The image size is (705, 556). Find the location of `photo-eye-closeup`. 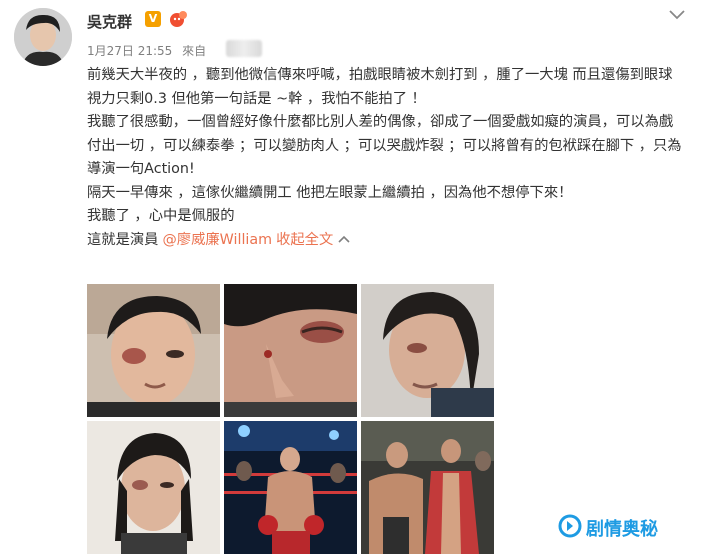

photo-eye-closeup is located at coordinates (290, 350).